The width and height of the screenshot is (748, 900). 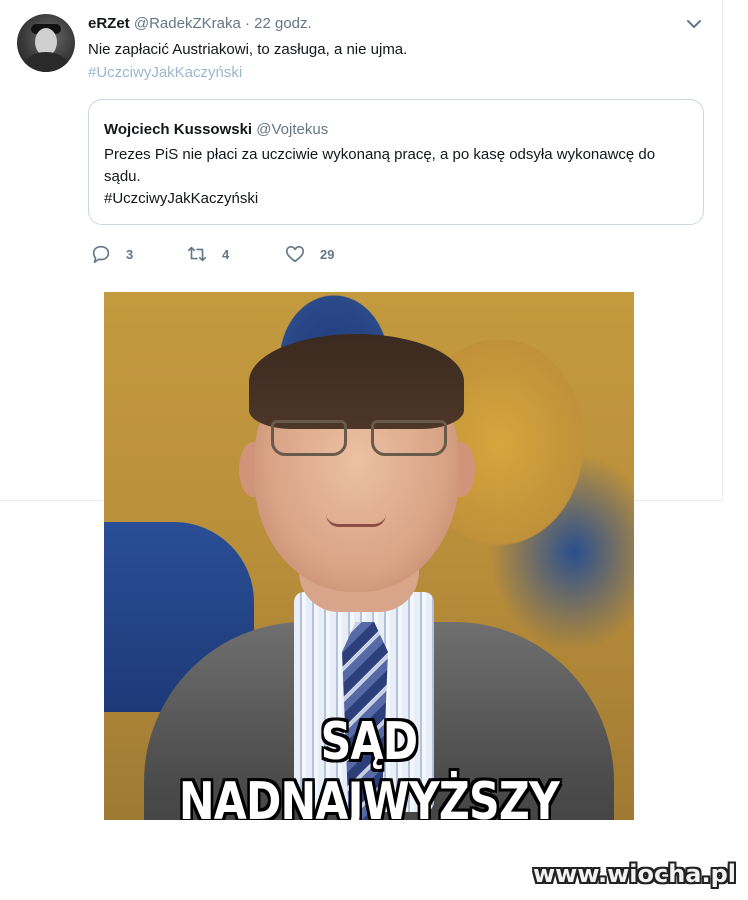 I want to click on tweet-timestamp: 22 godz., so click(x=283, y=23).